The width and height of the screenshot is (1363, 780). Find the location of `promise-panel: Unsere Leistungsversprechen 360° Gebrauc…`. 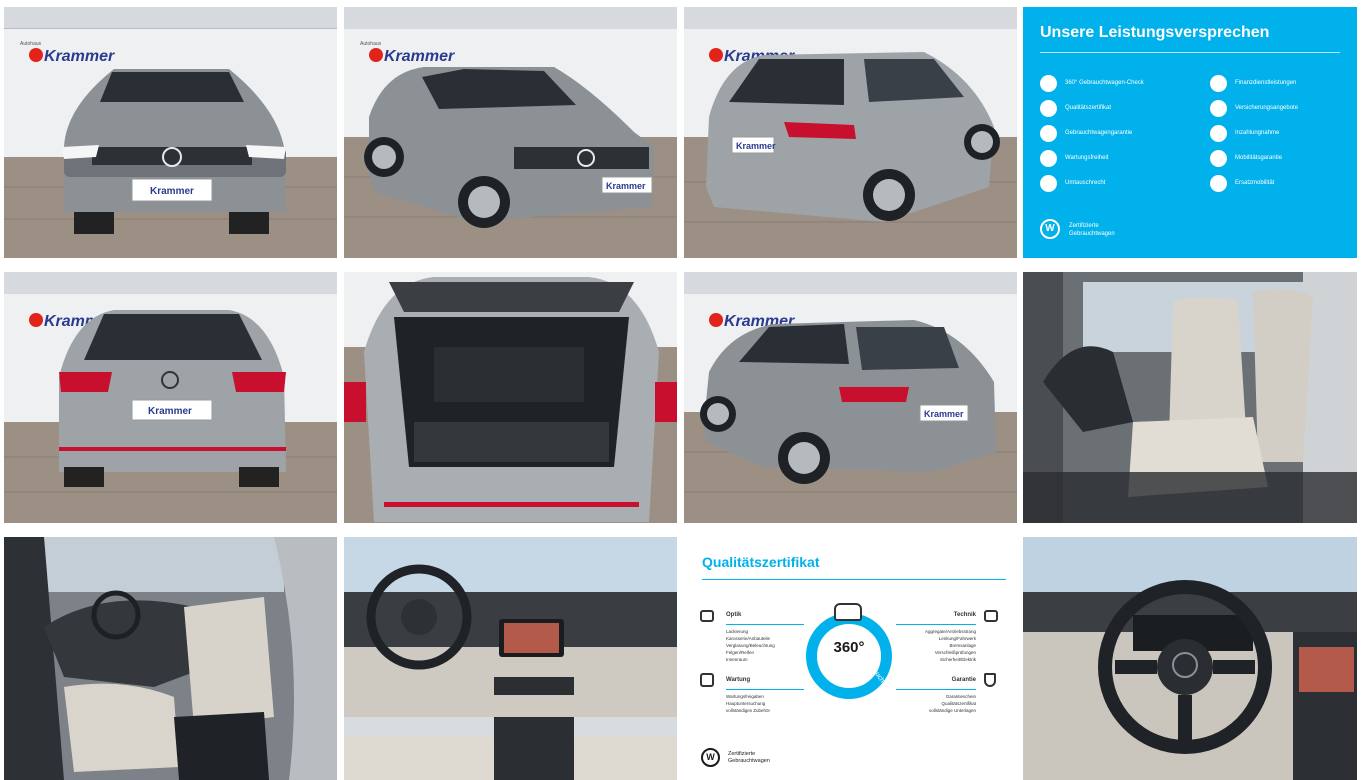

promise-panel: Unsere Leistungsversprechen 360° Gebrauc… is located at coordinates (1190, 132).